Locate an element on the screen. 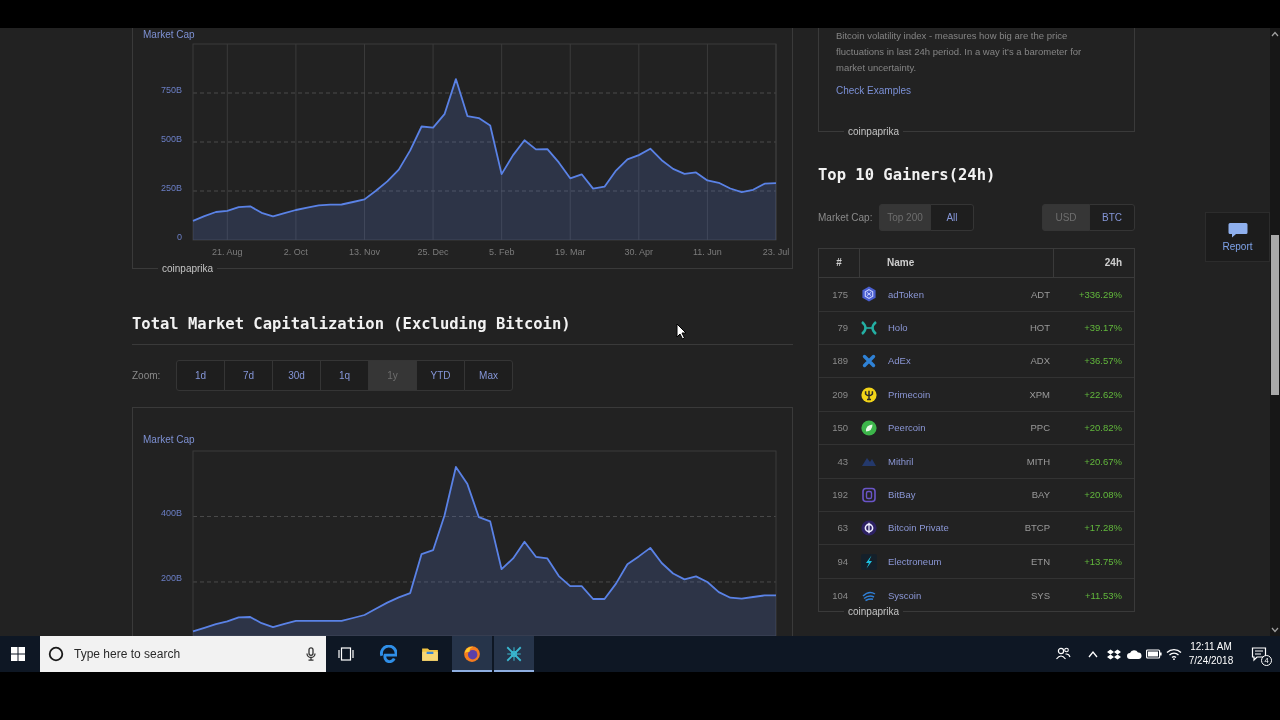 The width and height of the screenshot is (1280, 720). chevron-down-icon is located at coordinates (1275, 630).